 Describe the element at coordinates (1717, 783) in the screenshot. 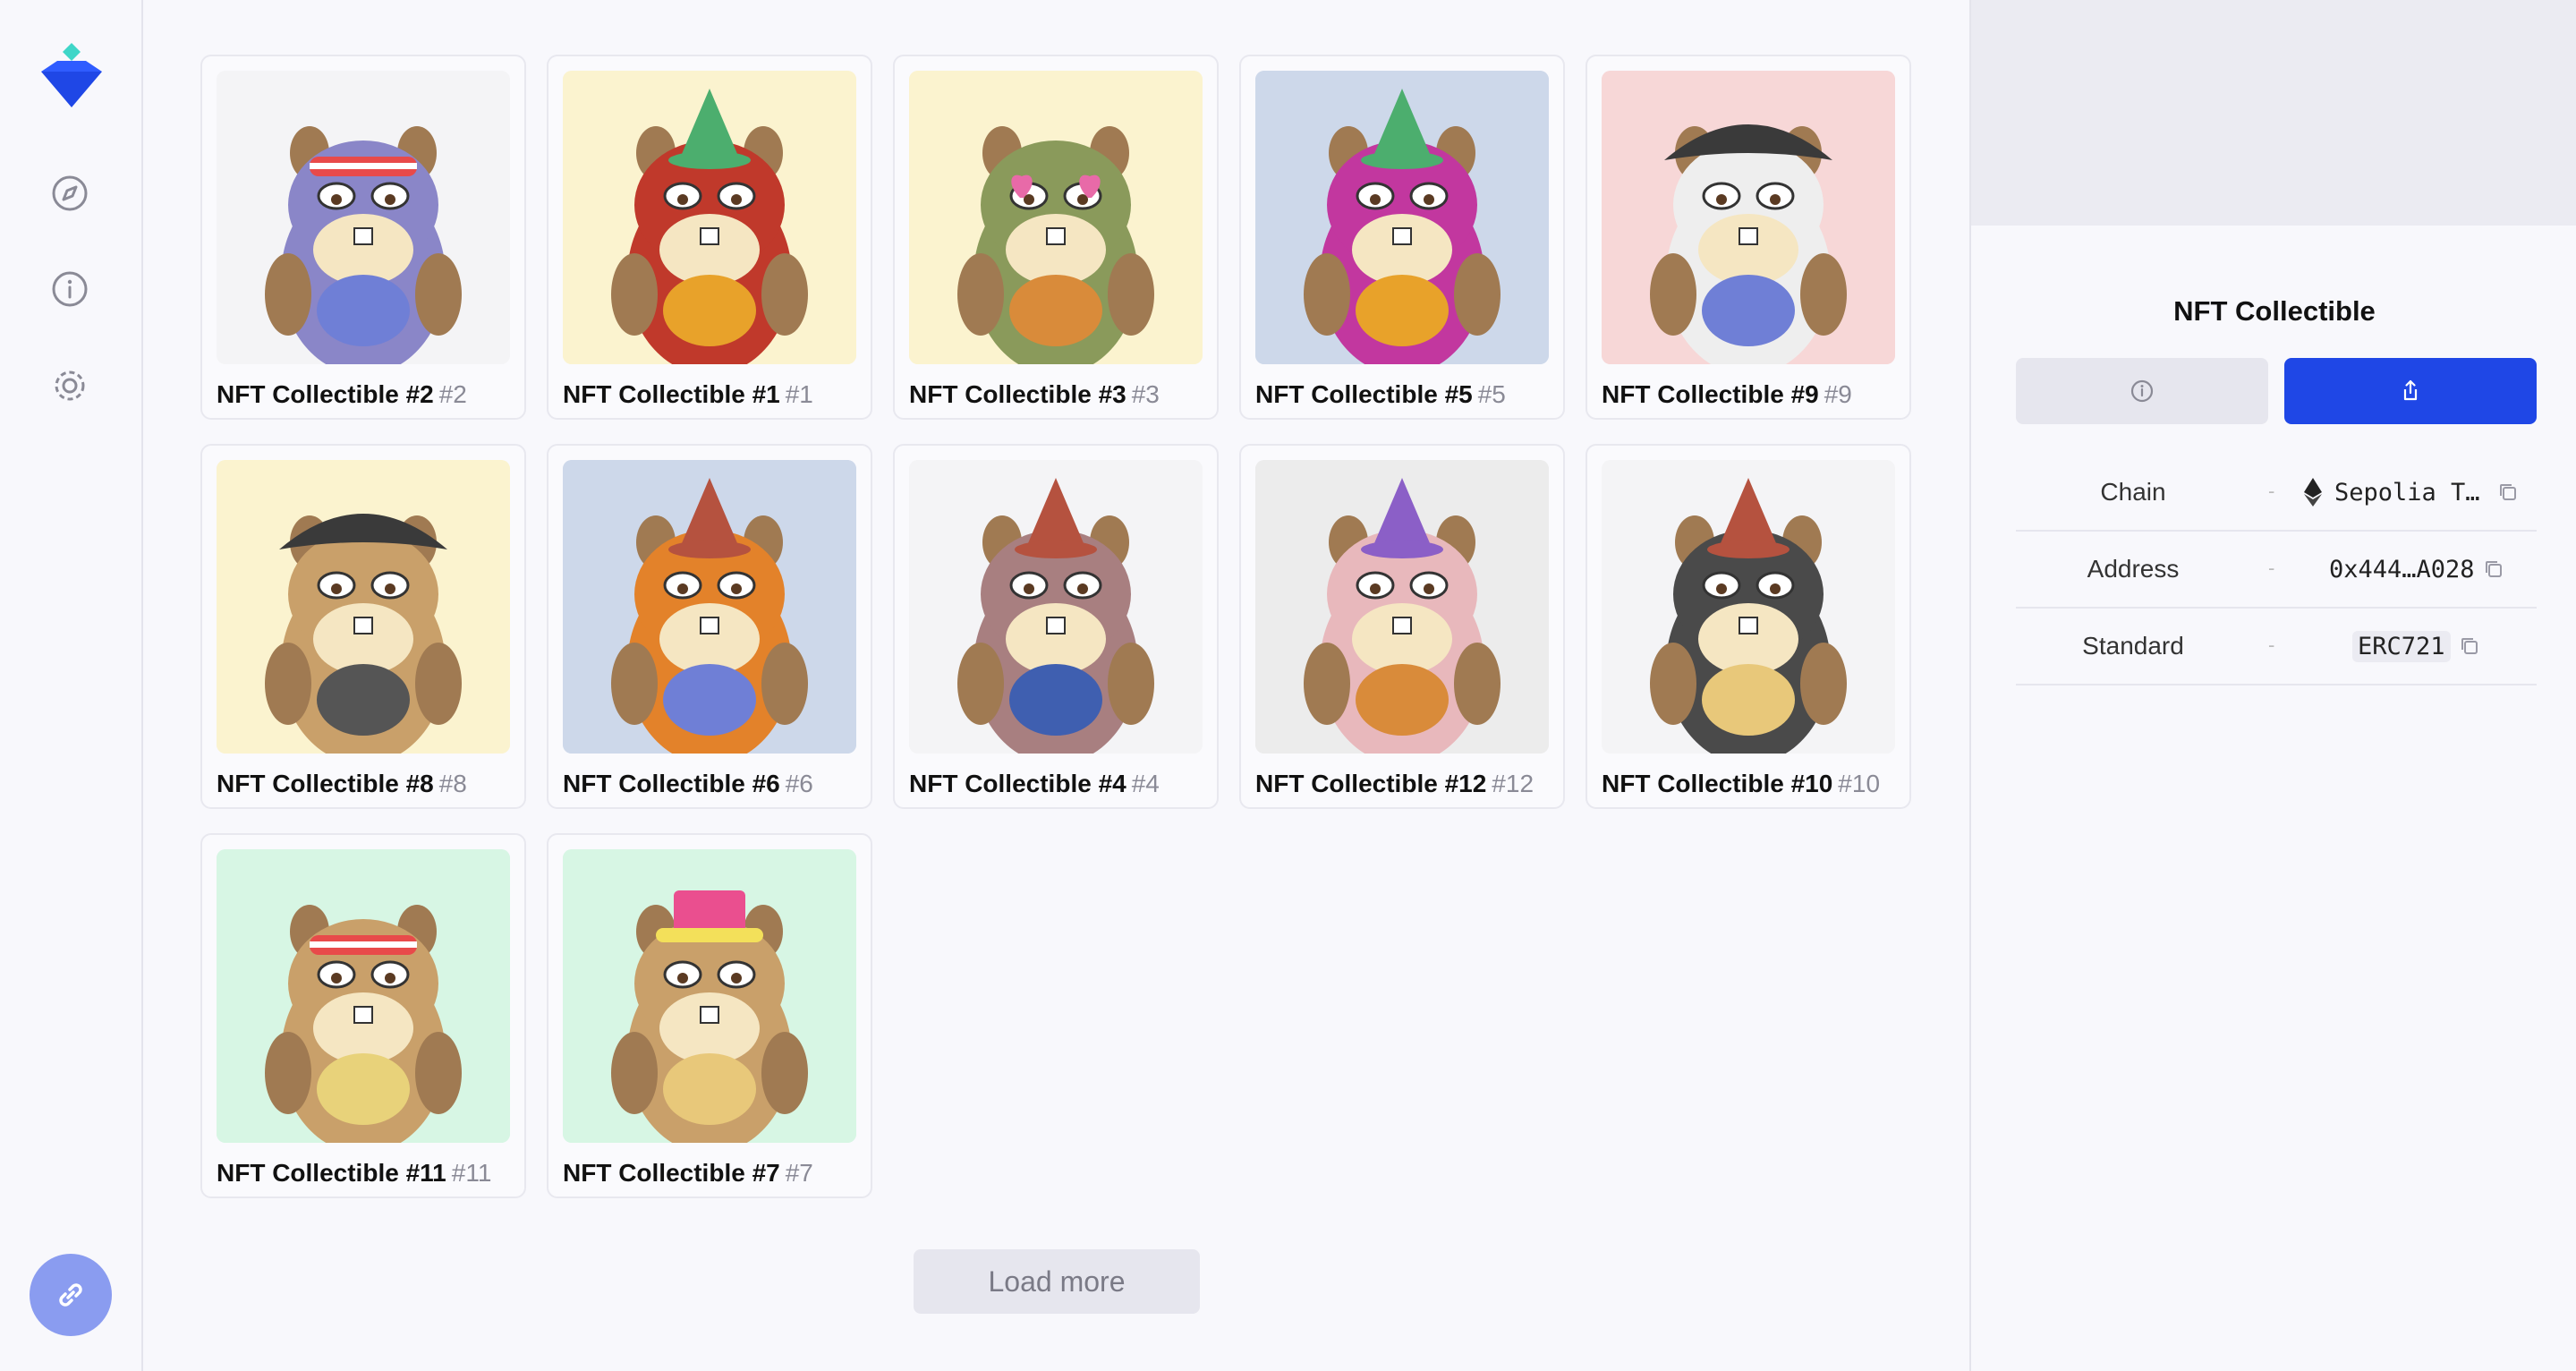

I see `nft-name: NFT Collectible #10` at that location.